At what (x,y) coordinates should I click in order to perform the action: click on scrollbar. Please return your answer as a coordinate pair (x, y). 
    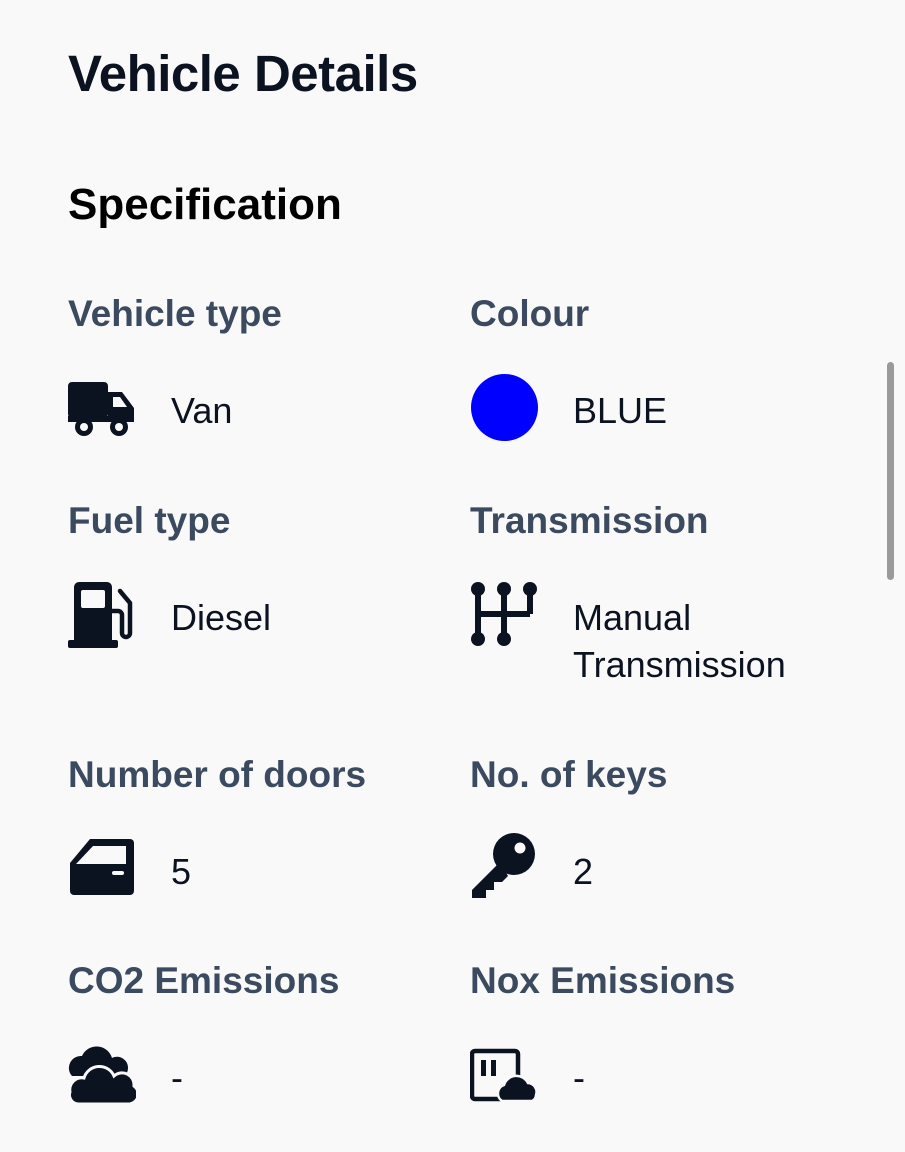
    Looking at the image, I should click on (890, 471).